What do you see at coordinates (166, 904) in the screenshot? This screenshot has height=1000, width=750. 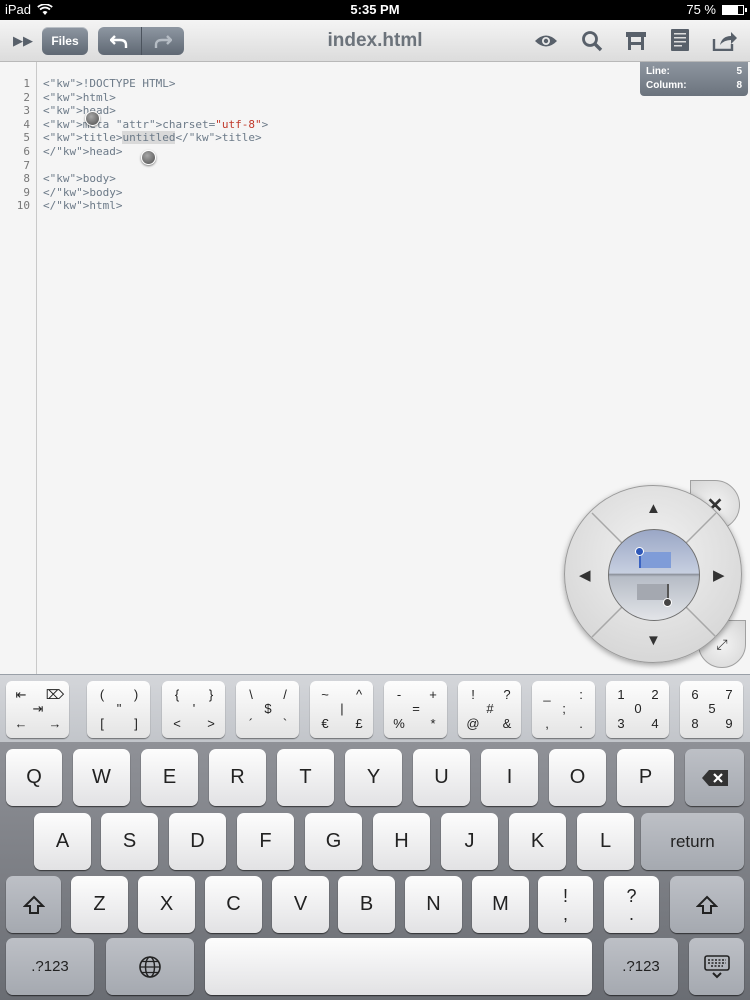 I see `key-x: X` at bounding box center [166, 904].